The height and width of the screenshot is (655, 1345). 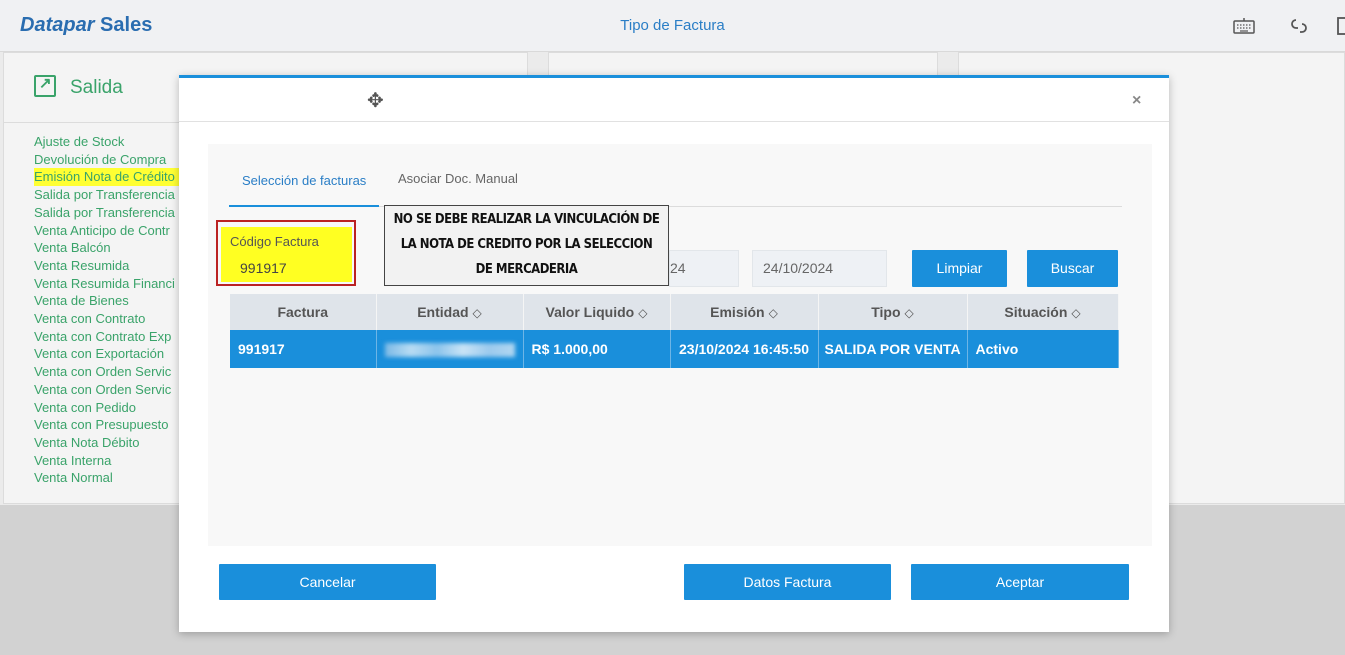 What do you see at coordinates (1036, 312) in the screenshot?
I see `col-situacion-label: Situación` at bounding box center [1036, 312].